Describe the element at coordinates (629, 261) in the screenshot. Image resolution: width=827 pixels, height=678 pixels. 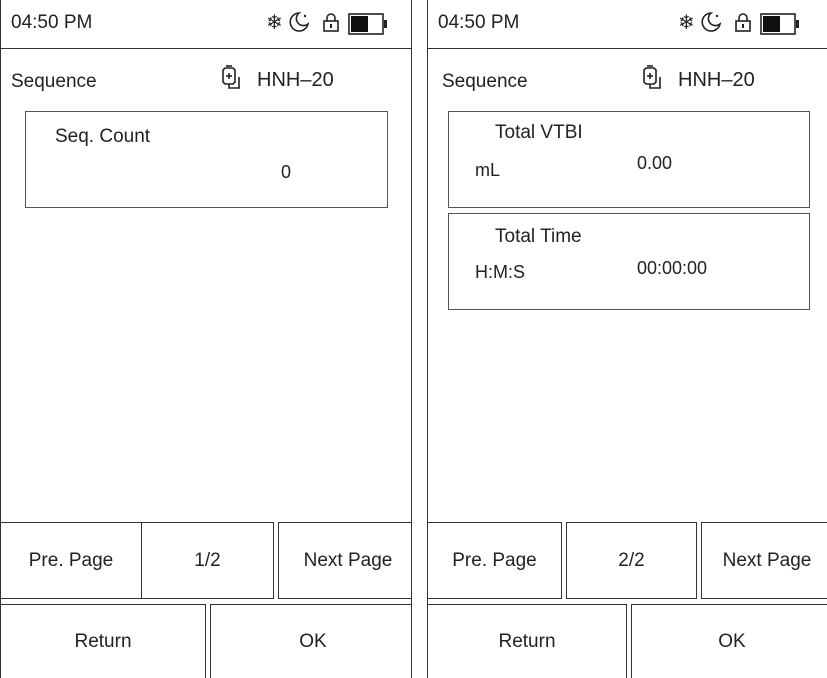
I see `total-time-panel: Total Time H:M:S 00:00:00` at that location.